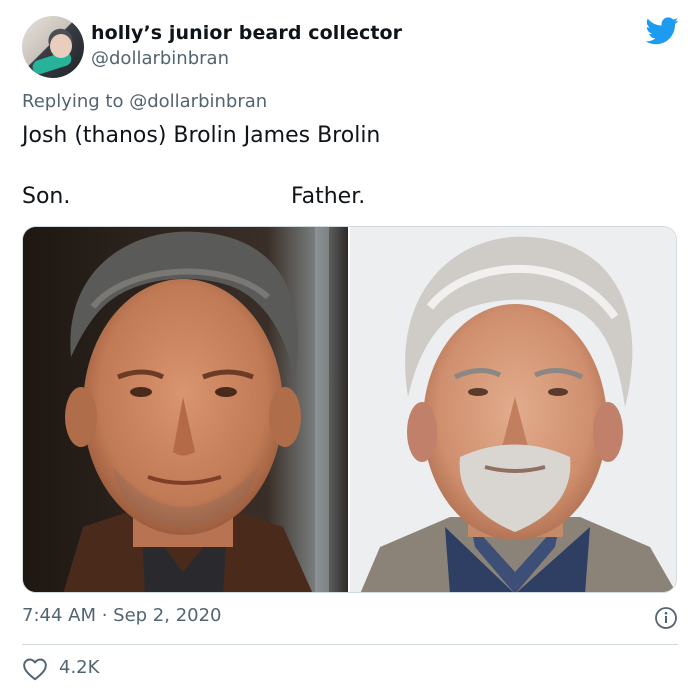 Image resolution: width=700 pixels, height=697 pixels. What do you see at coordinates (198, 101) in the screenshot?
I see `reply-mention-link: @dollarbinbran` at bounding box center [198, 101].